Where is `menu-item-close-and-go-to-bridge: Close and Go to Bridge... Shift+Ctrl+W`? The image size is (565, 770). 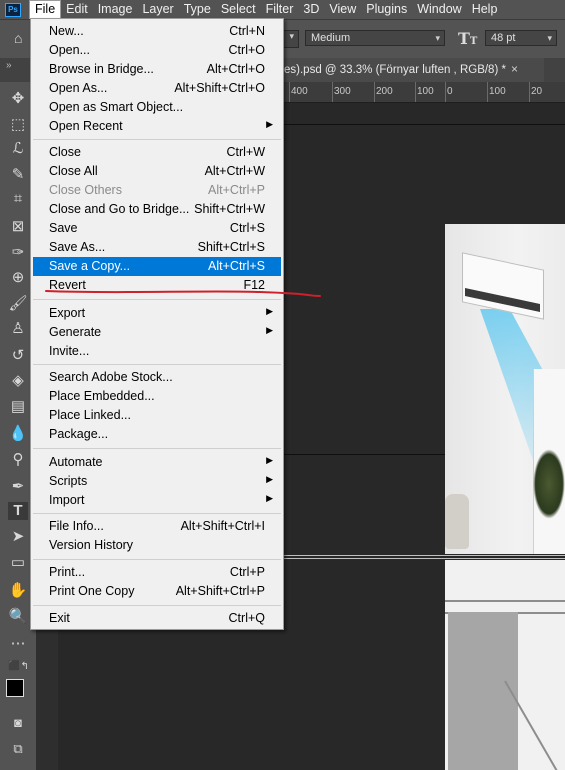 menu-item-close-and-go-to-bridge: Close and Go to Bridge... Shift+Ctrl+W is located at coordinates (157, 209).